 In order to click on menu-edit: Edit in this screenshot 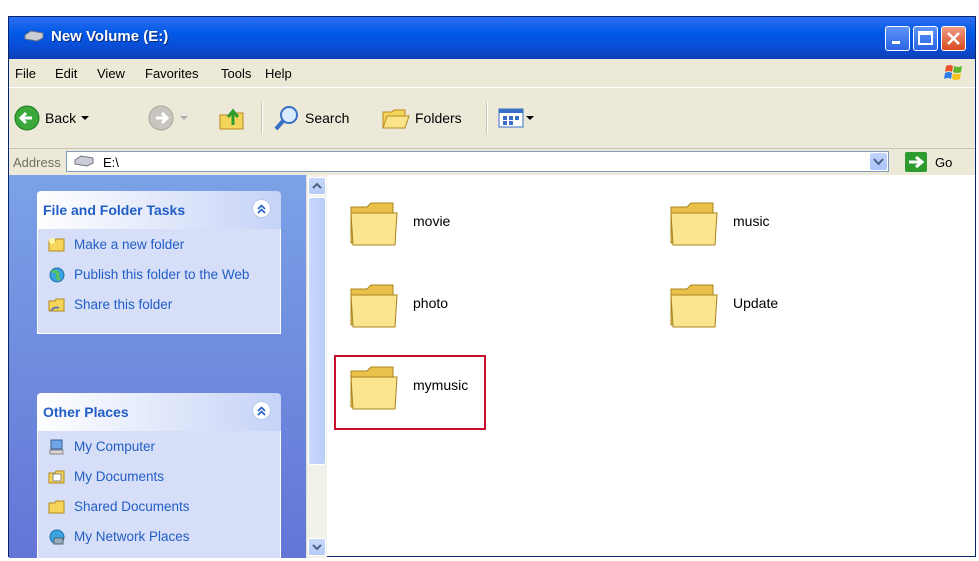, I will do `click(66, 73)`.